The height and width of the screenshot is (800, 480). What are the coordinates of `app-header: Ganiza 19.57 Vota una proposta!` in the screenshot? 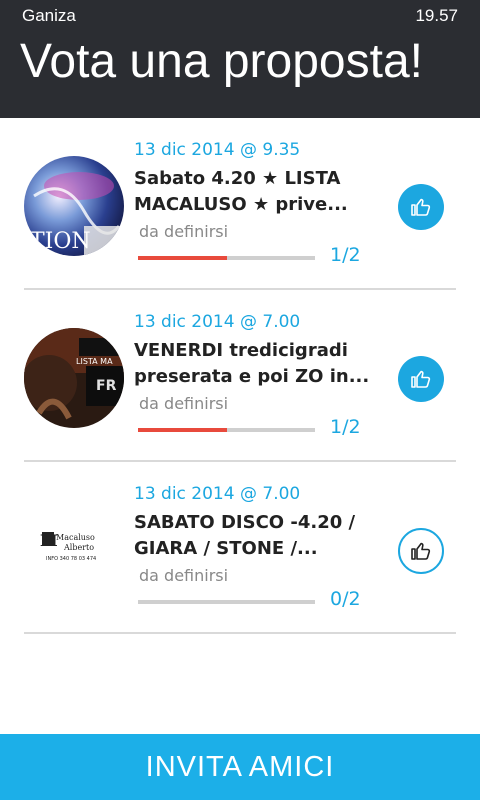 It's located at (240, 59).